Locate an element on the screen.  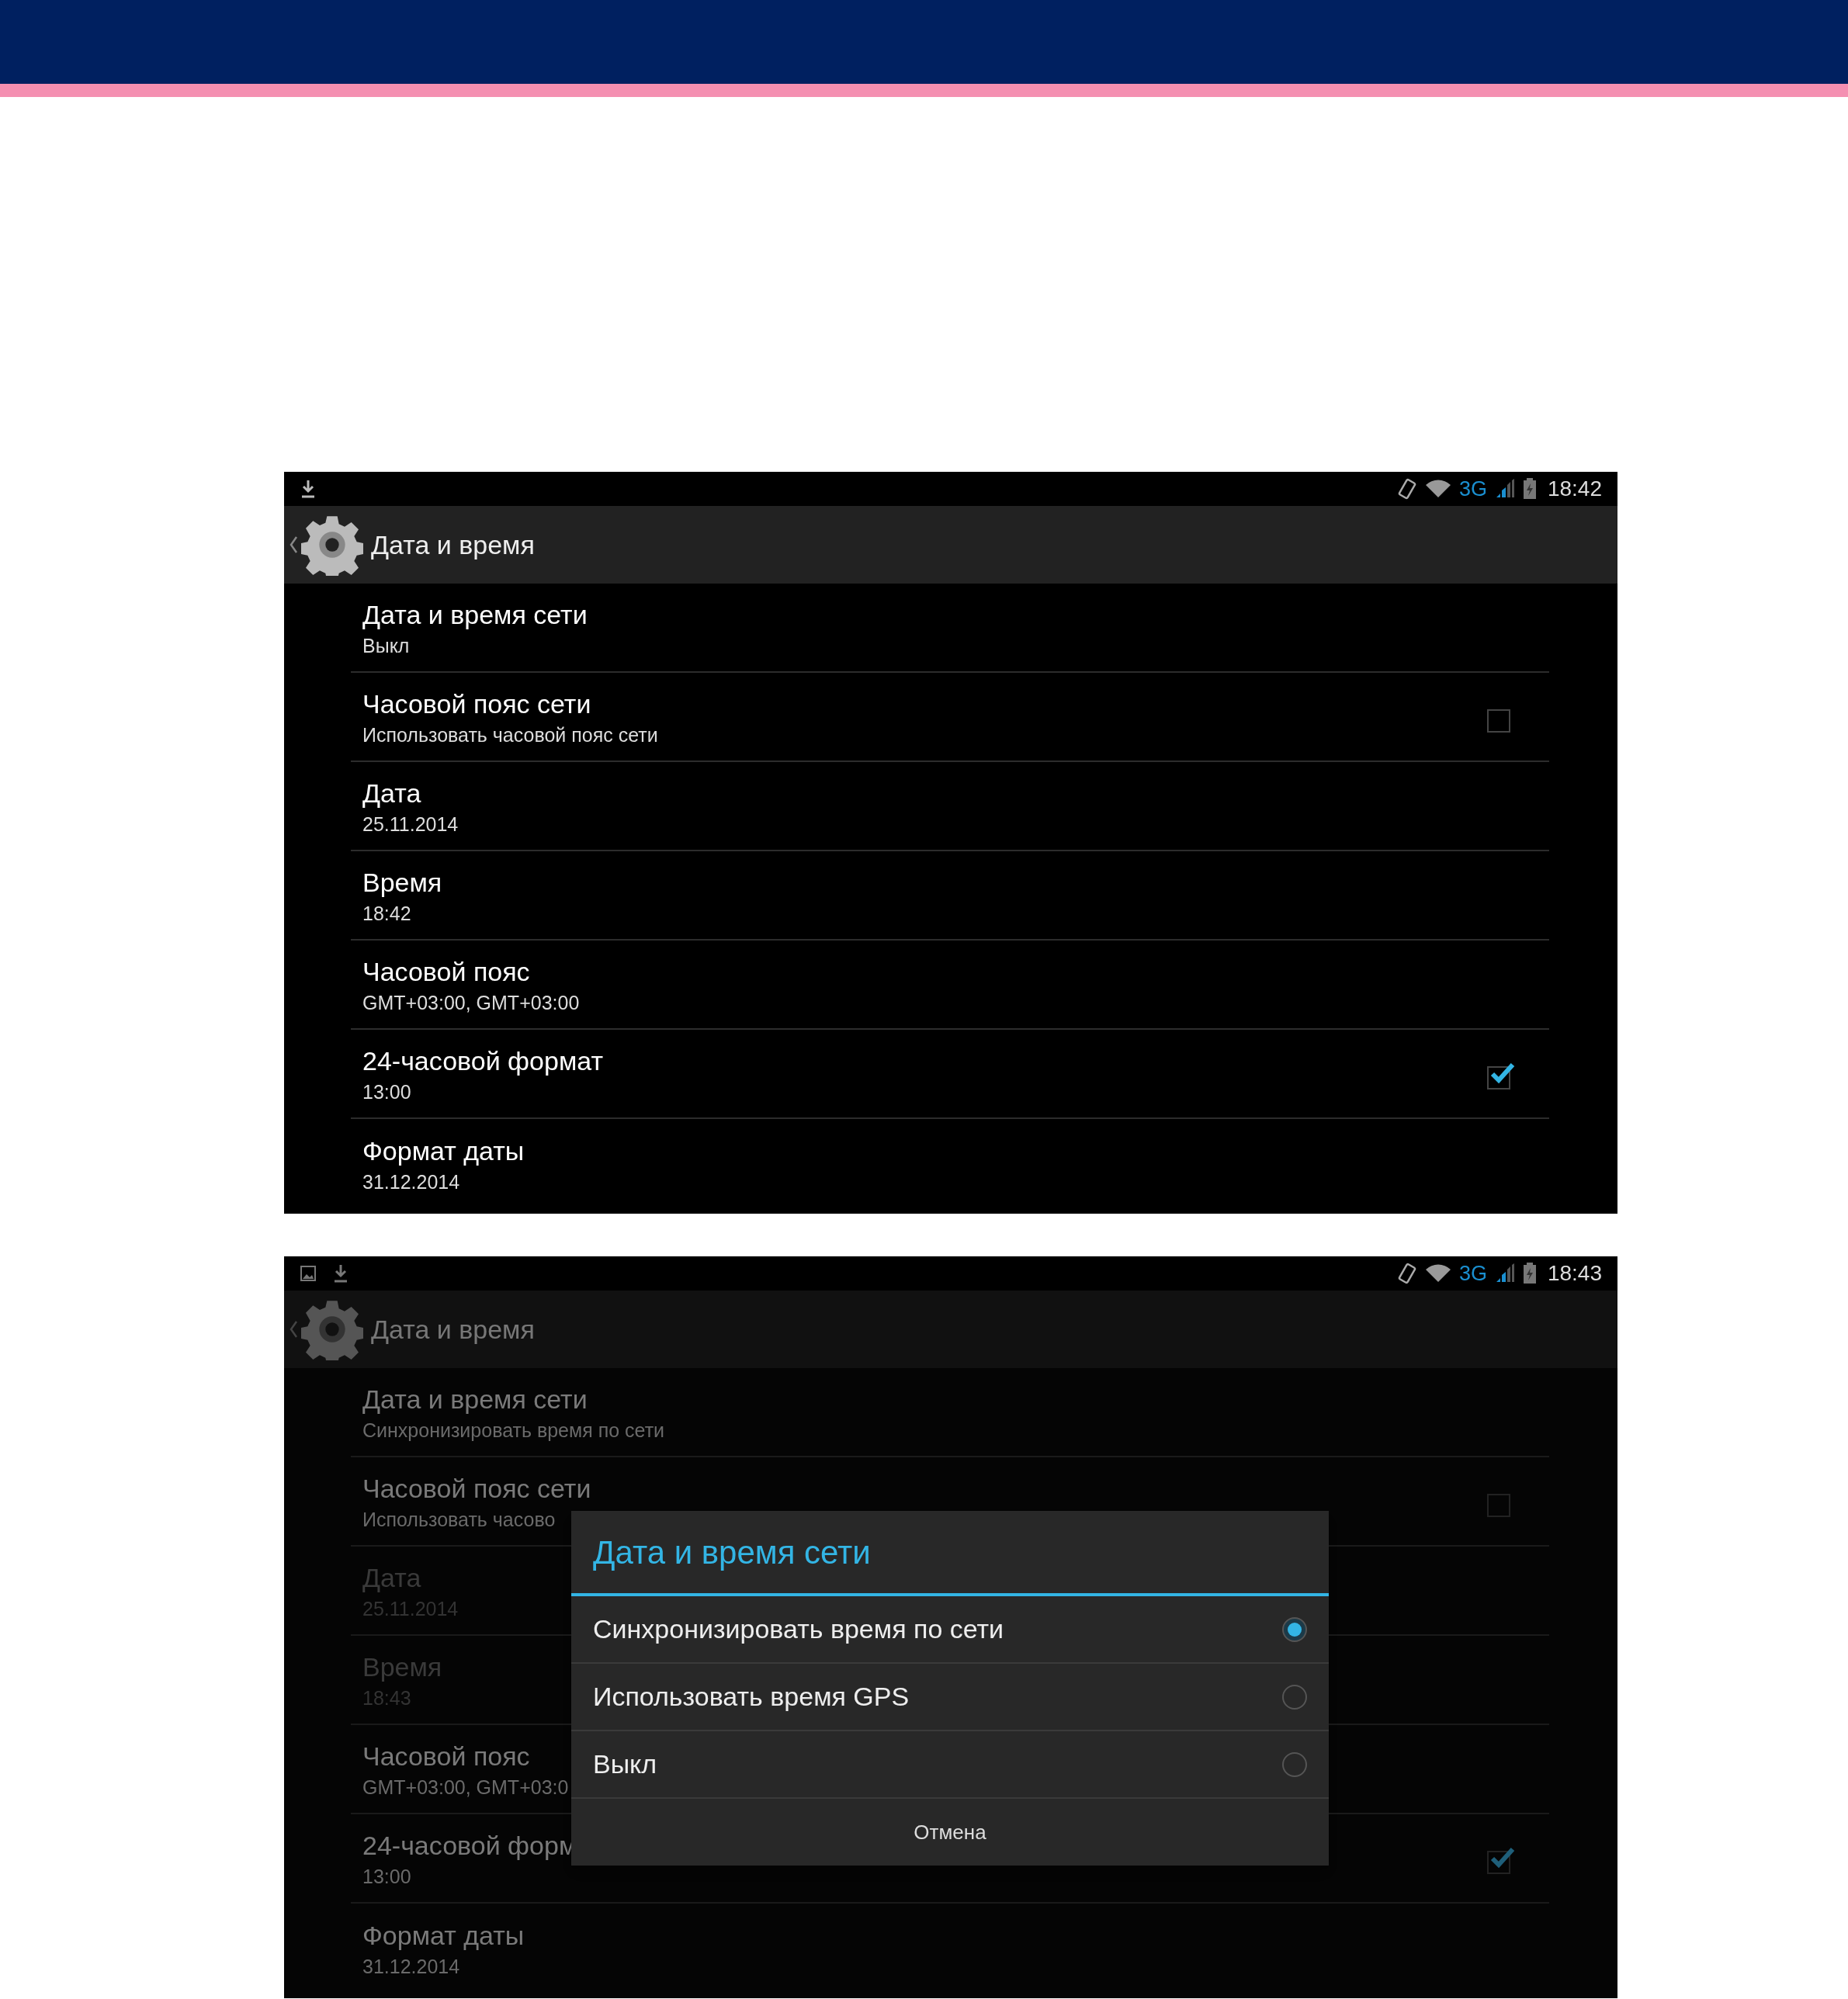
setting-title: Время is located at coordinates (402, 882).